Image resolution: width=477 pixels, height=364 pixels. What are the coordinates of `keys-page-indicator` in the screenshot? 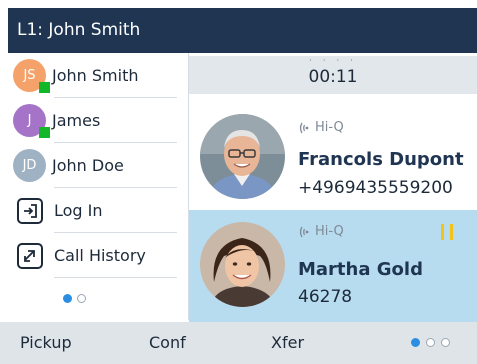 It's located at (74, 298).